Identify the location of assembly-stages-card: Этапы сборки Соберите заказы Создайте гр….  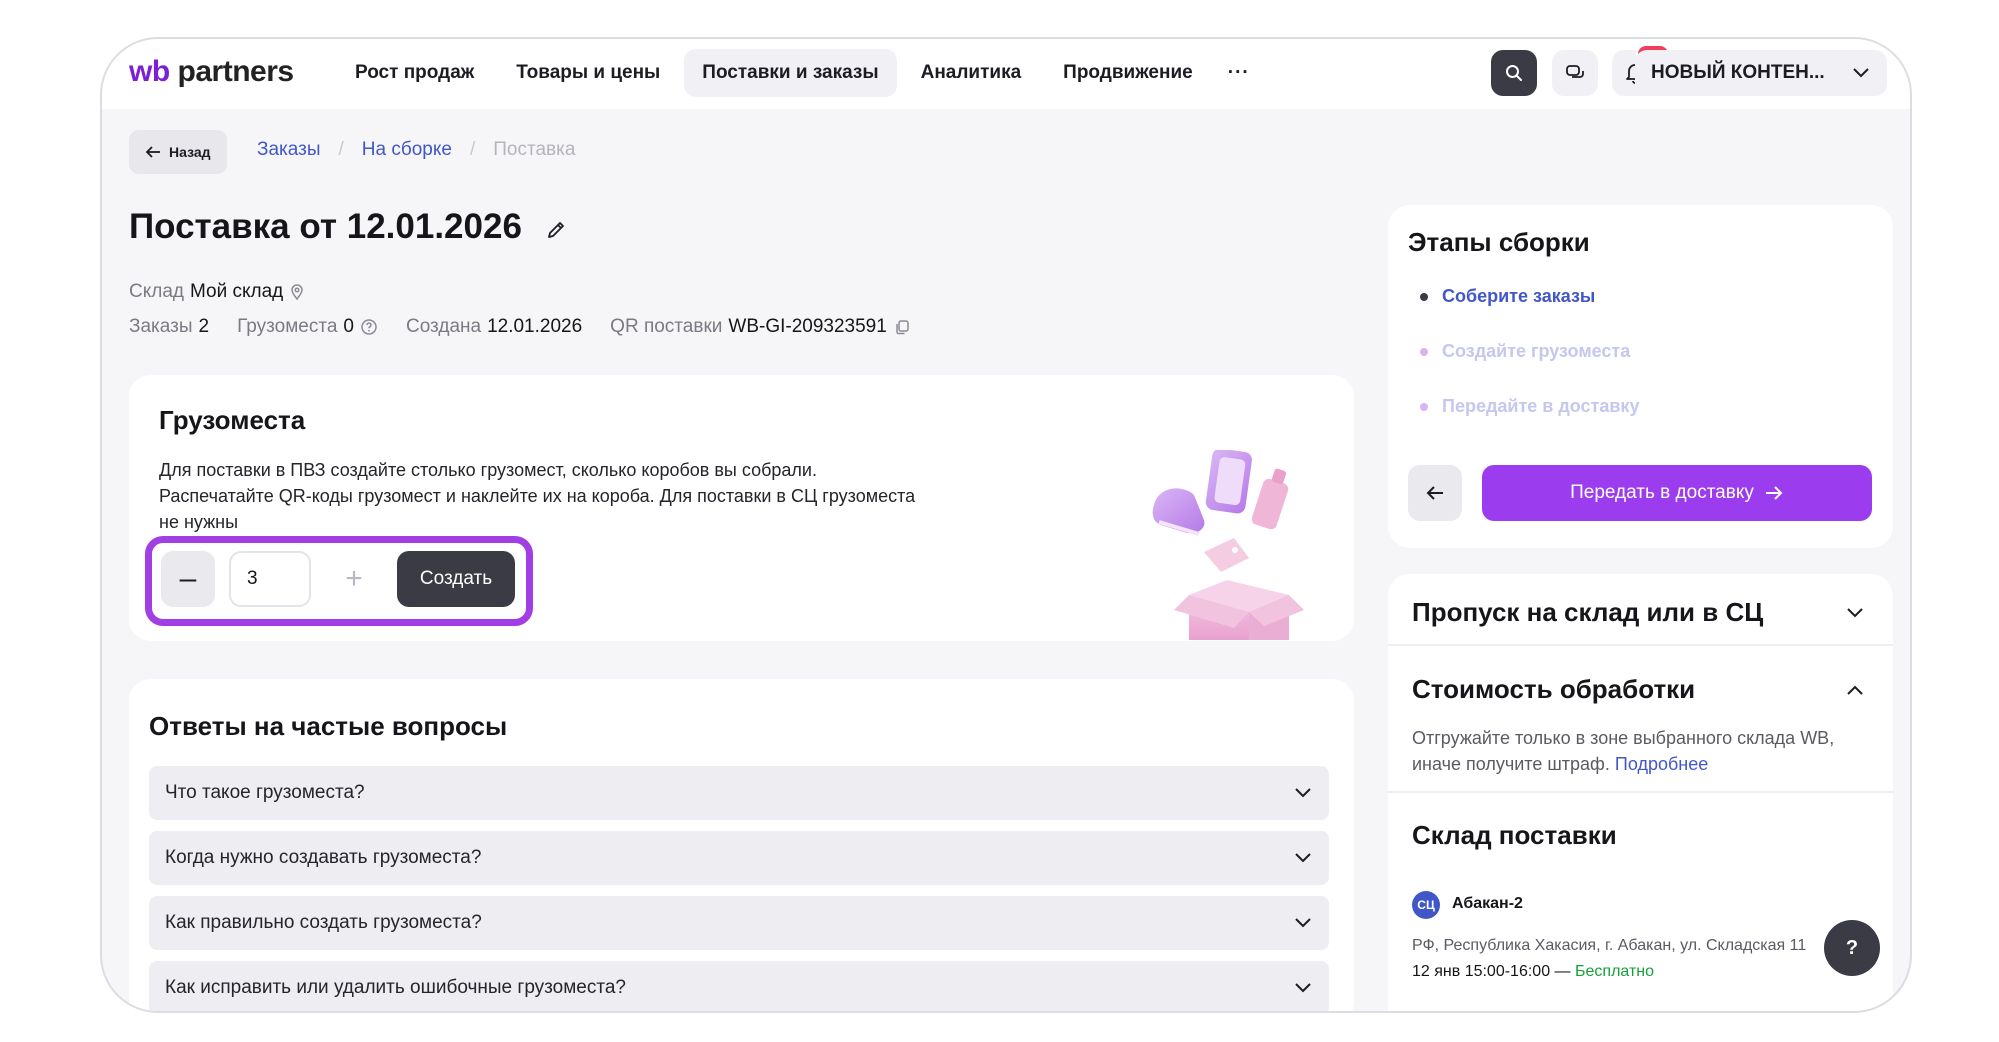
(1640, 376).